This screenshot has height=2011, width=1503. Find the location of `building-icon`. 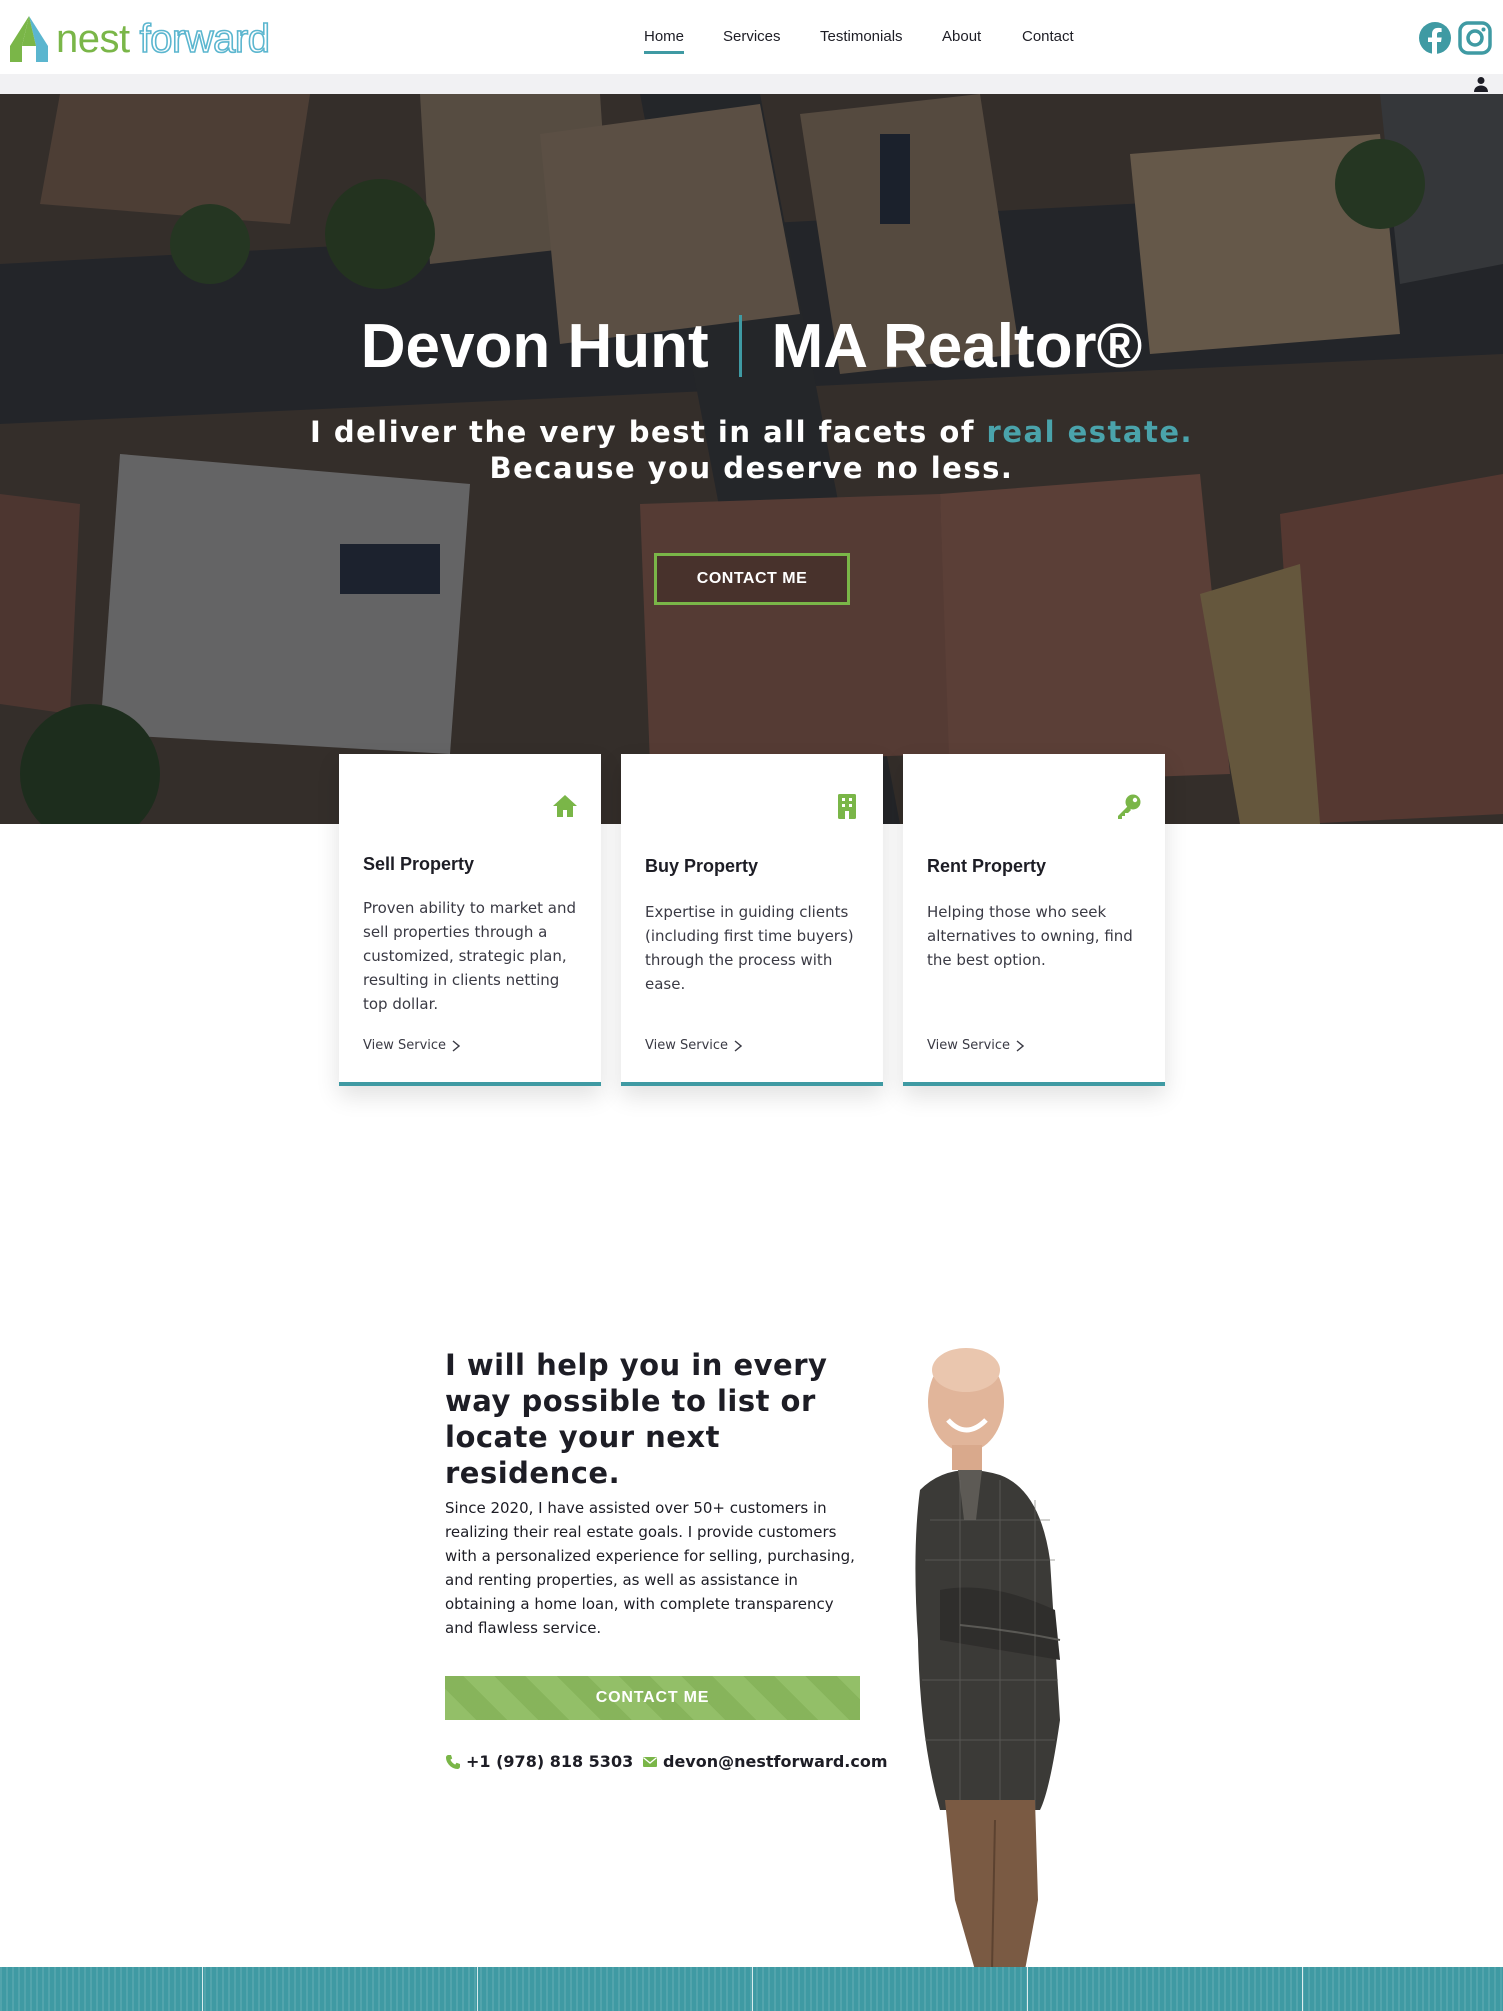

building-icon is located at coordinates (847, 806).